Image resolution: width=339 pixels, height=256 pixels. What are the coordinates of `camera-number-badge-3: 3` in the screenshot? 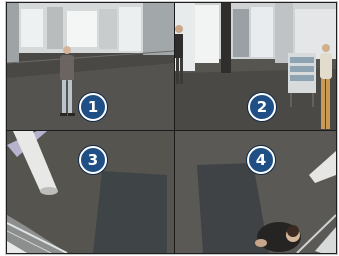 It's located at (93, 160).